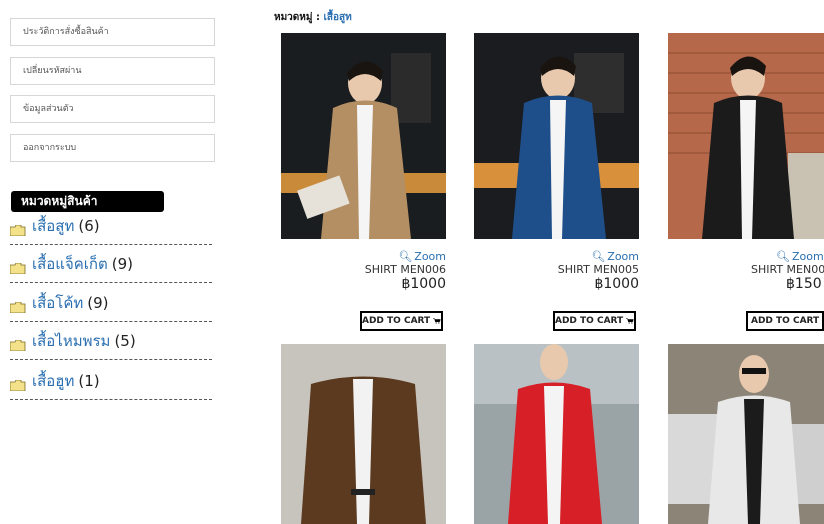  I want to click on menu-logout: ออกจากระบบ, so click(112, 148).